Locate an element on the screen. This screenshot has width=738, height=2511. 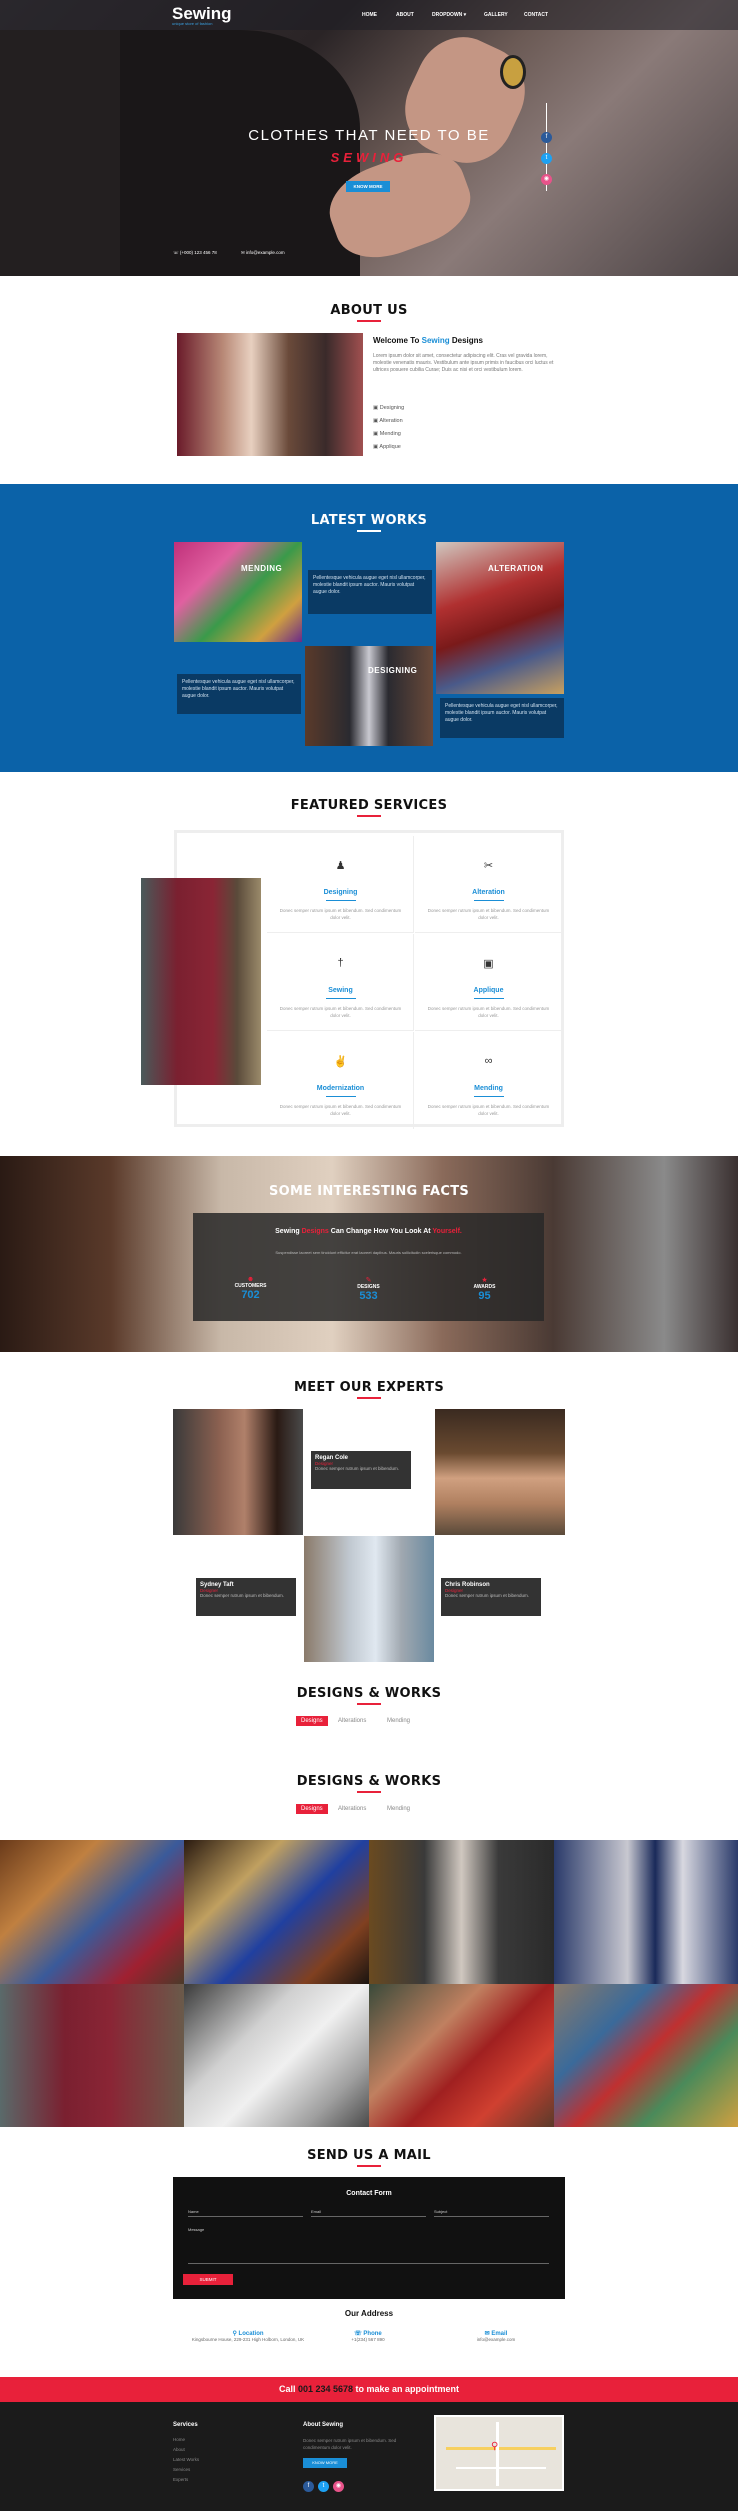
nav-contact: CONTACT is located at coordinates (536, 15).